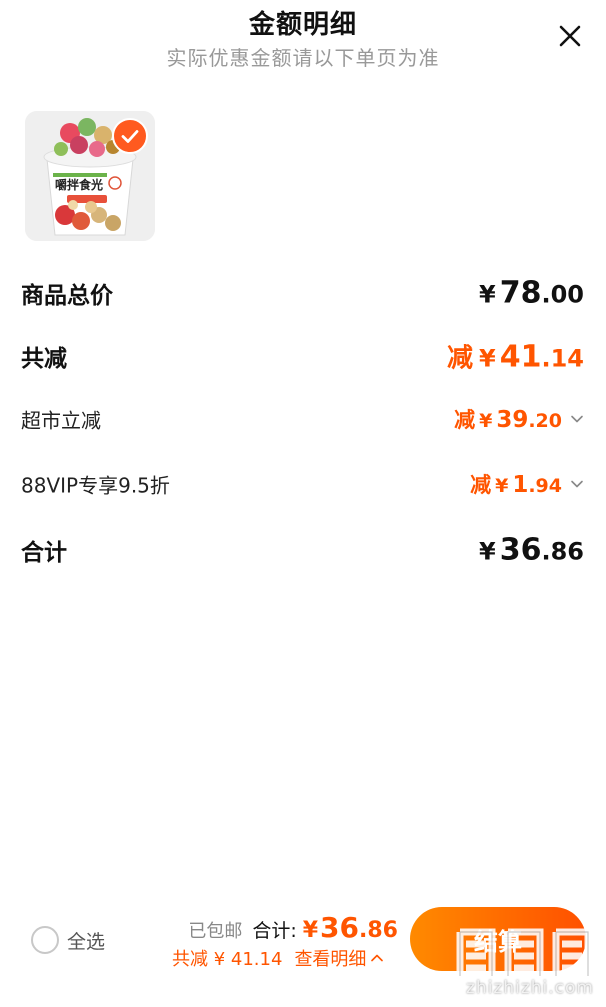  I want to click on total-currency: ¥, so click(310, 930).